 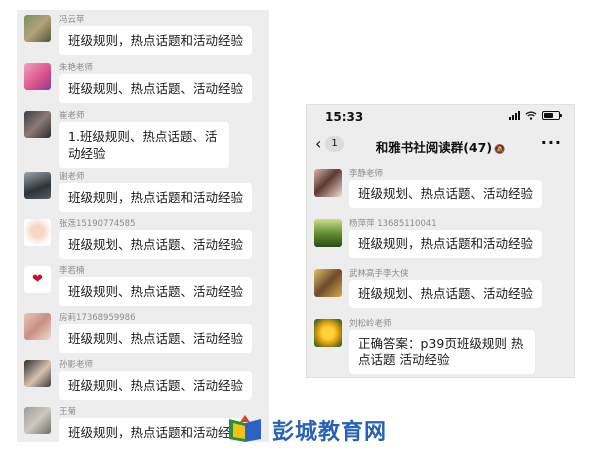 I want to click on sender-name: 谢老师, so click(x=72, y=177).